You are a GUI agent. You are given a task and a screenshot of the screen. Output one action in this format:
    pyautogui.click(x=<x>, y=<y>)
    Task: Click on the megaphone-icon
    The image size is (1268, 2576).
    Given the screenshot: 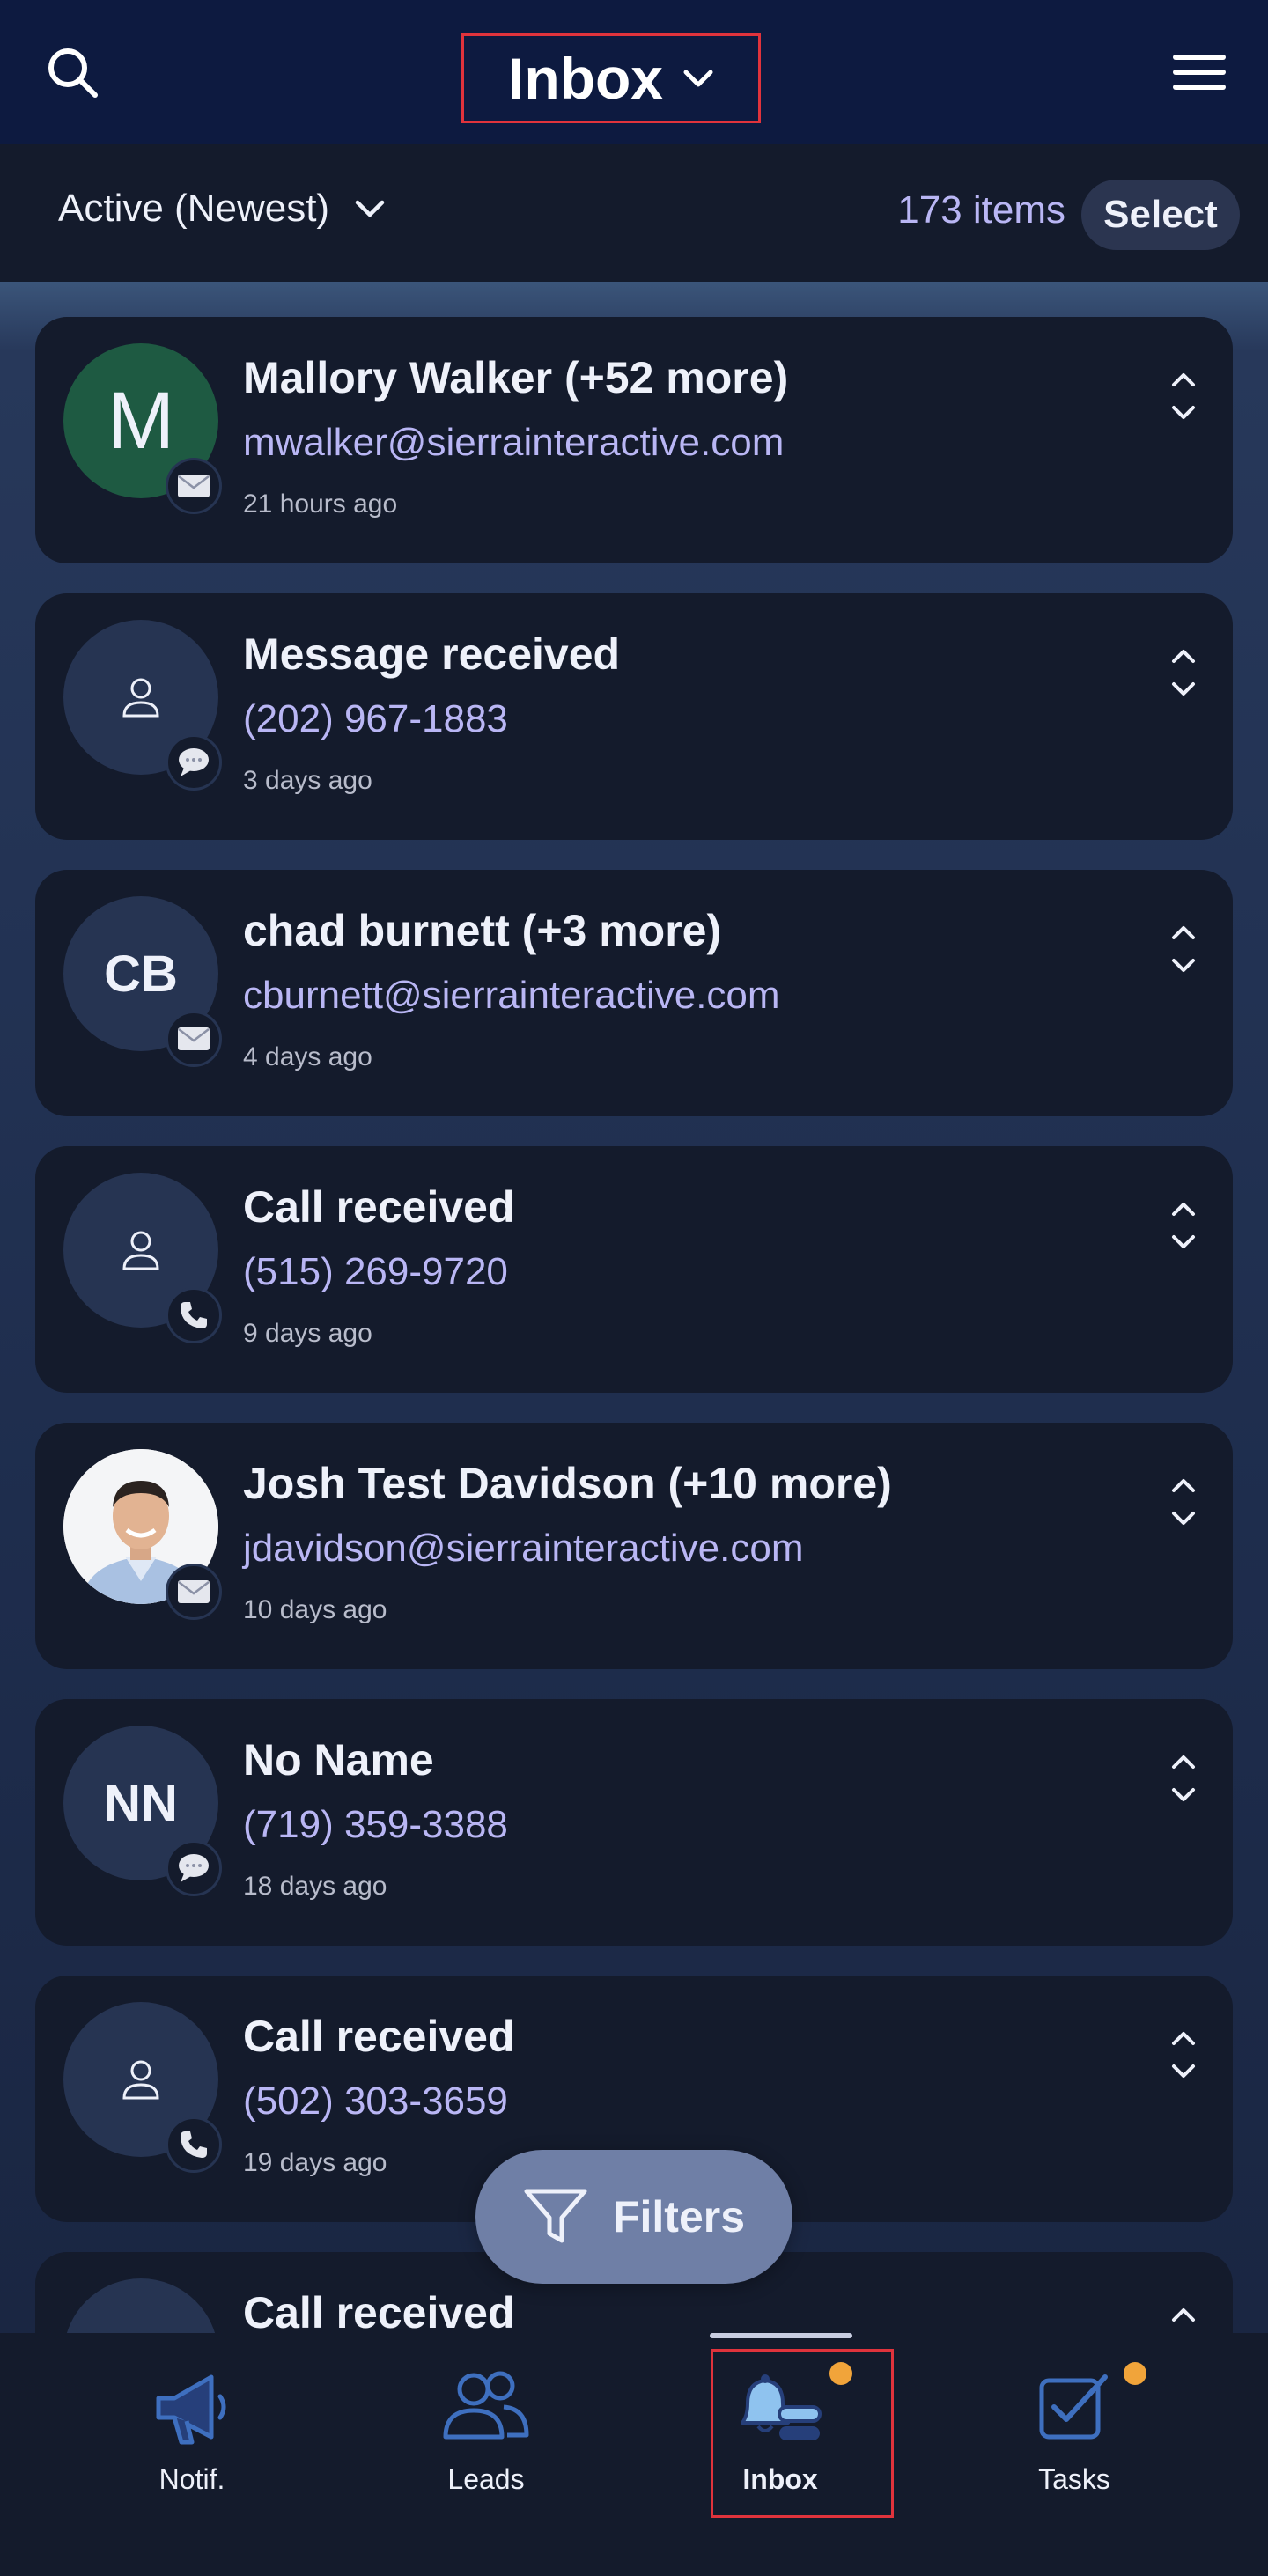 What is the action you would take?
    pyautogui.click(x=191, y=2410)
    